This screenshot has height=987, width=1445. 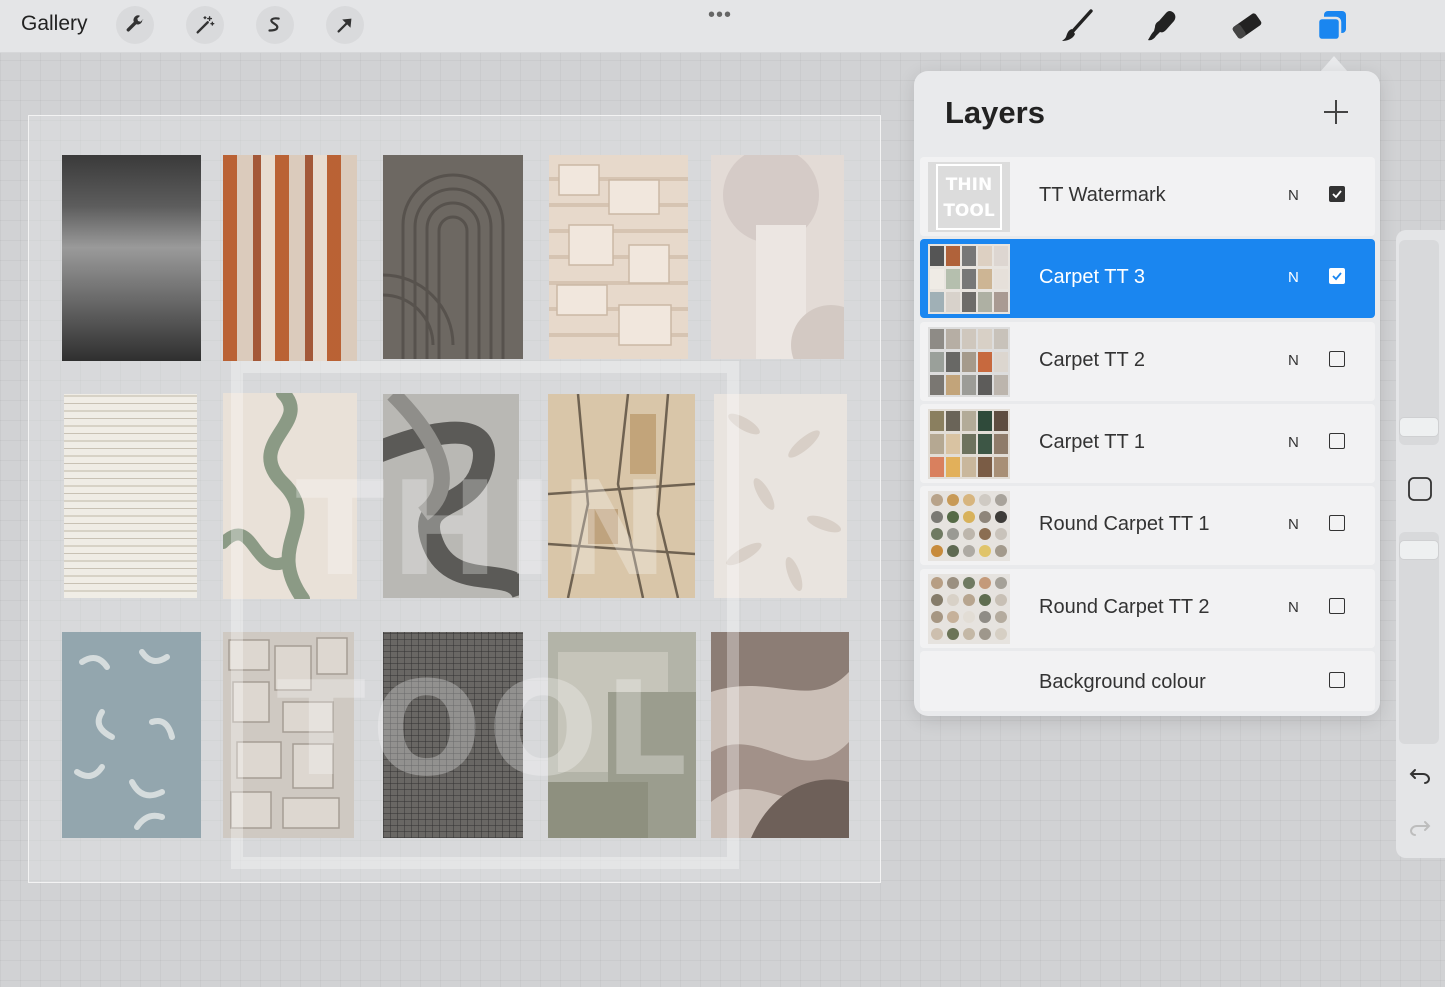 What do you see at coordinates (1334, 64) in the screenshot?
I see `layers-panel-pointer` at bounding box center [1334, 64].